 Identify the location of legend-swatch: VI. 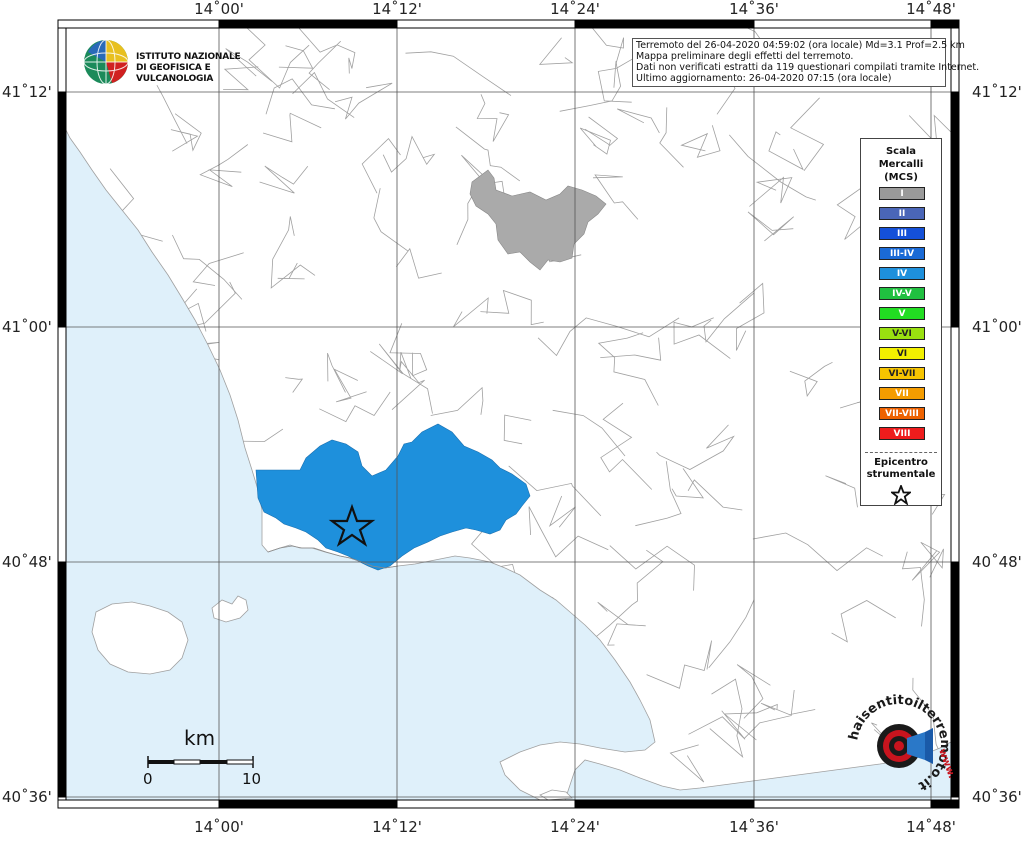
(902, 353).